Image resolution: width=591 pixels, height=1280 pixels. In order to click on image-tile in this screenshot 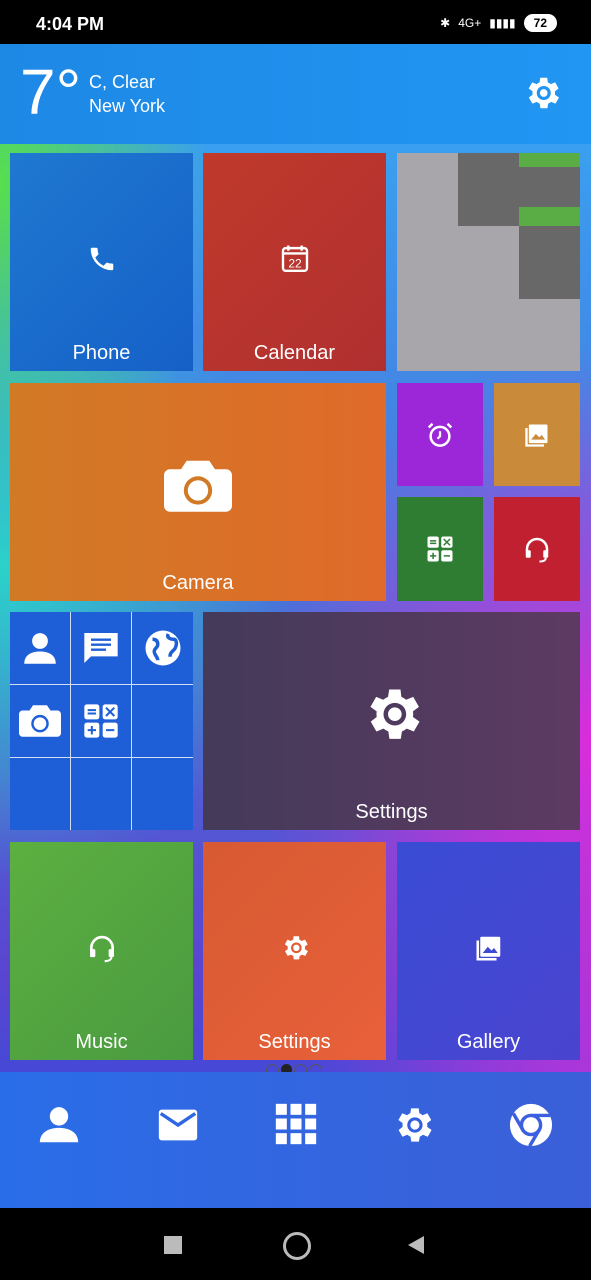, I will do `click(537, 434)`.